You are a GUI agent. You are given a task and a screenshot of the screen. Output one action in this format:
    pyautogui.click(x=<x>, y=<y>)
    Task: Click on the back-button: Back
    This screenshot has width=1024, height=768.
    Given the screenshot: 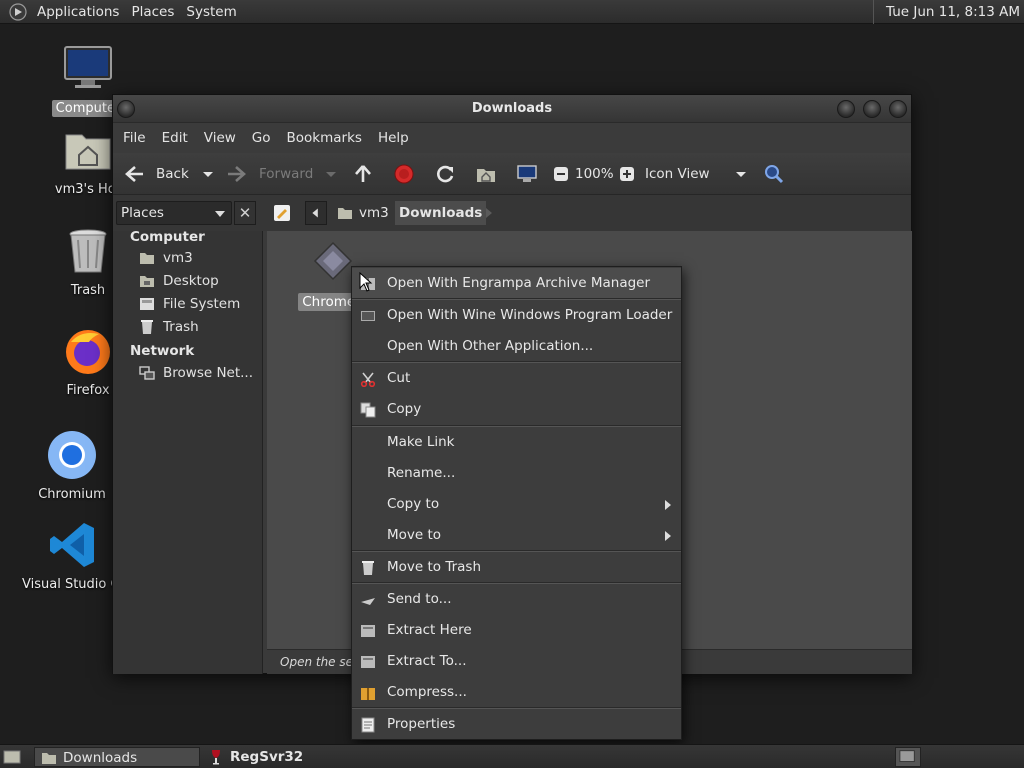 What is the action you would take?
    pyautogui.click(x=172, y=174)
    